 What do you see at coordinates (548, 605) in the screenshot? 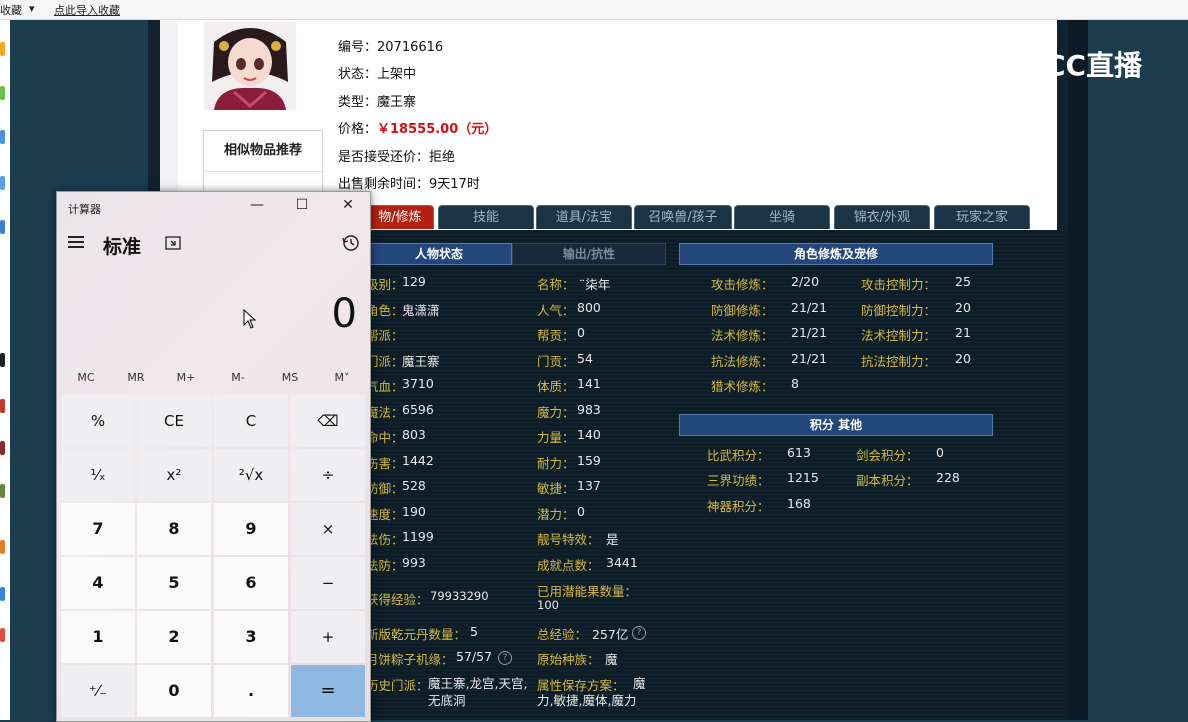
I see `fruit-value: 100` at bounding box center [548, 605].